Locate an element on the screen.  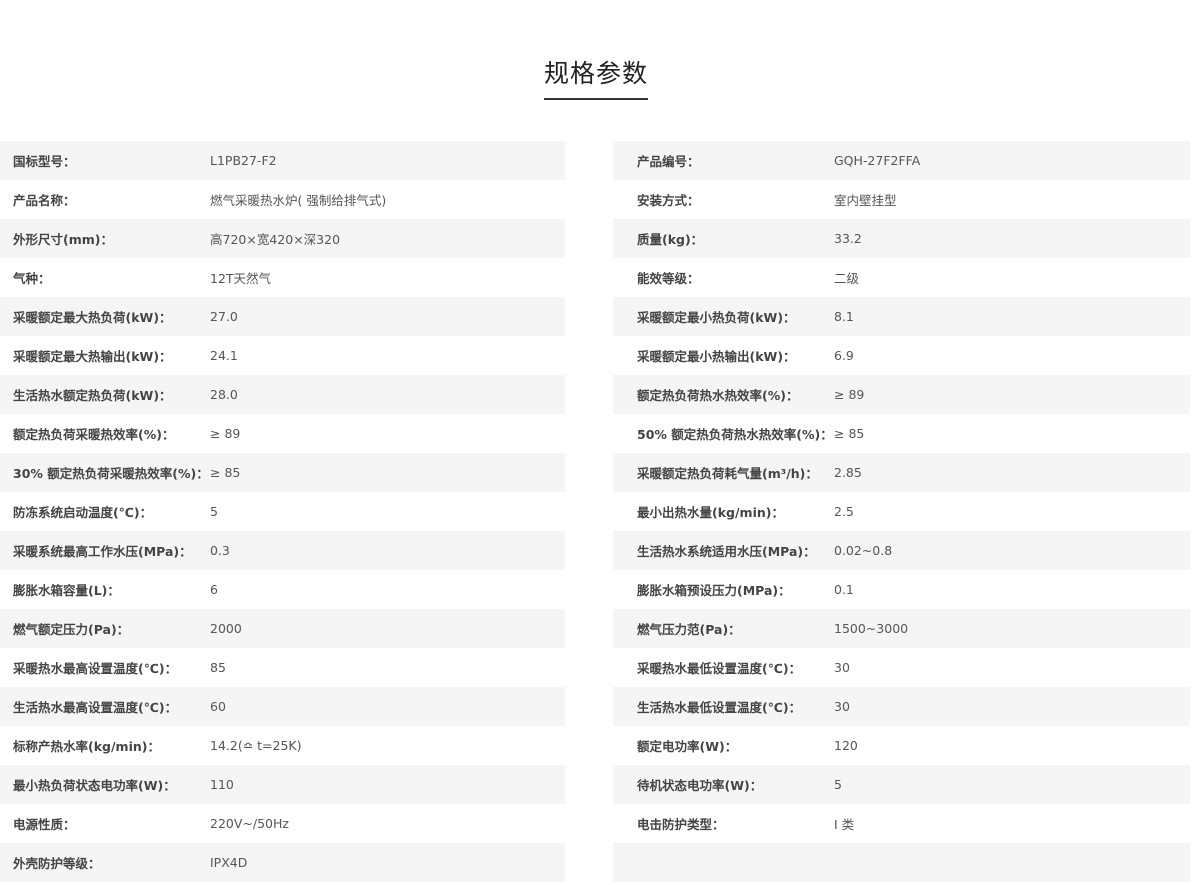
spec-value: IPX4D is located at coordinates (229, 862).